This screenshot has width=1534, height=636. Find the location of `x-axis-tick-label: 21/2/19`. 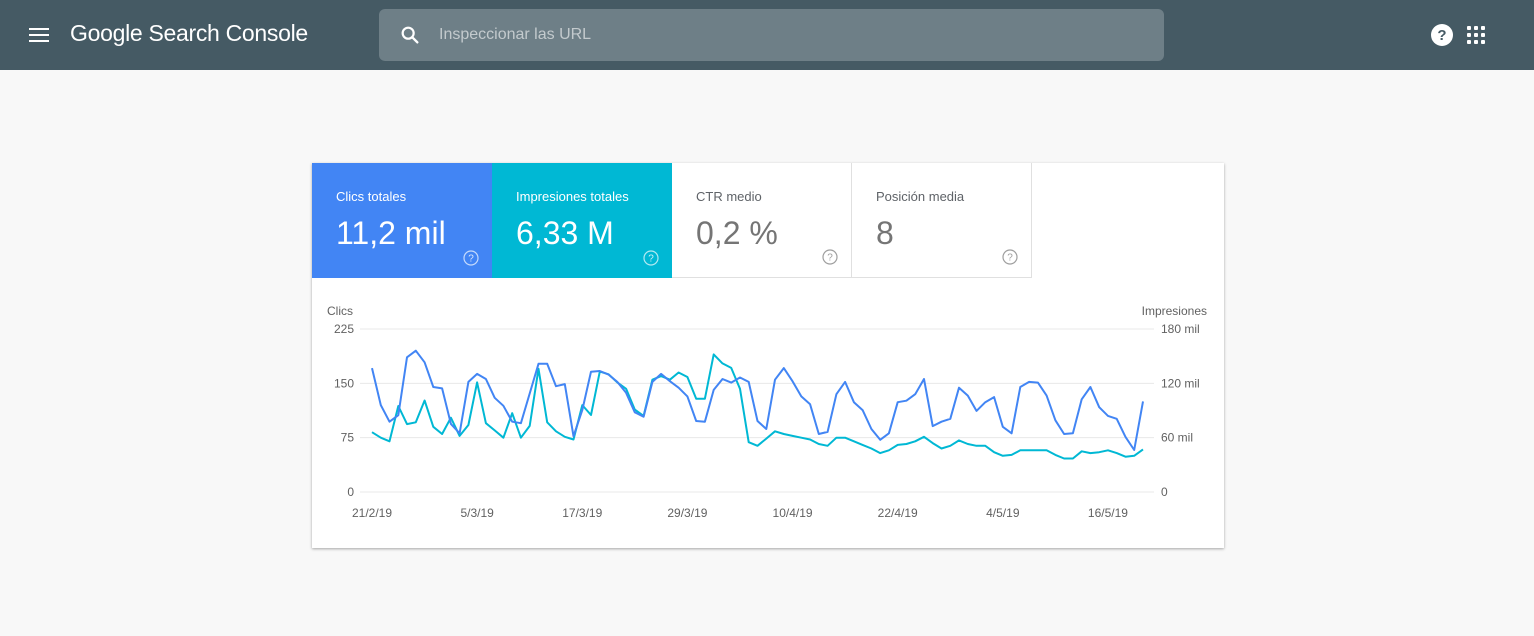

x-axis-tick-label: 21/2/19 is located at coordinates (372, 513).